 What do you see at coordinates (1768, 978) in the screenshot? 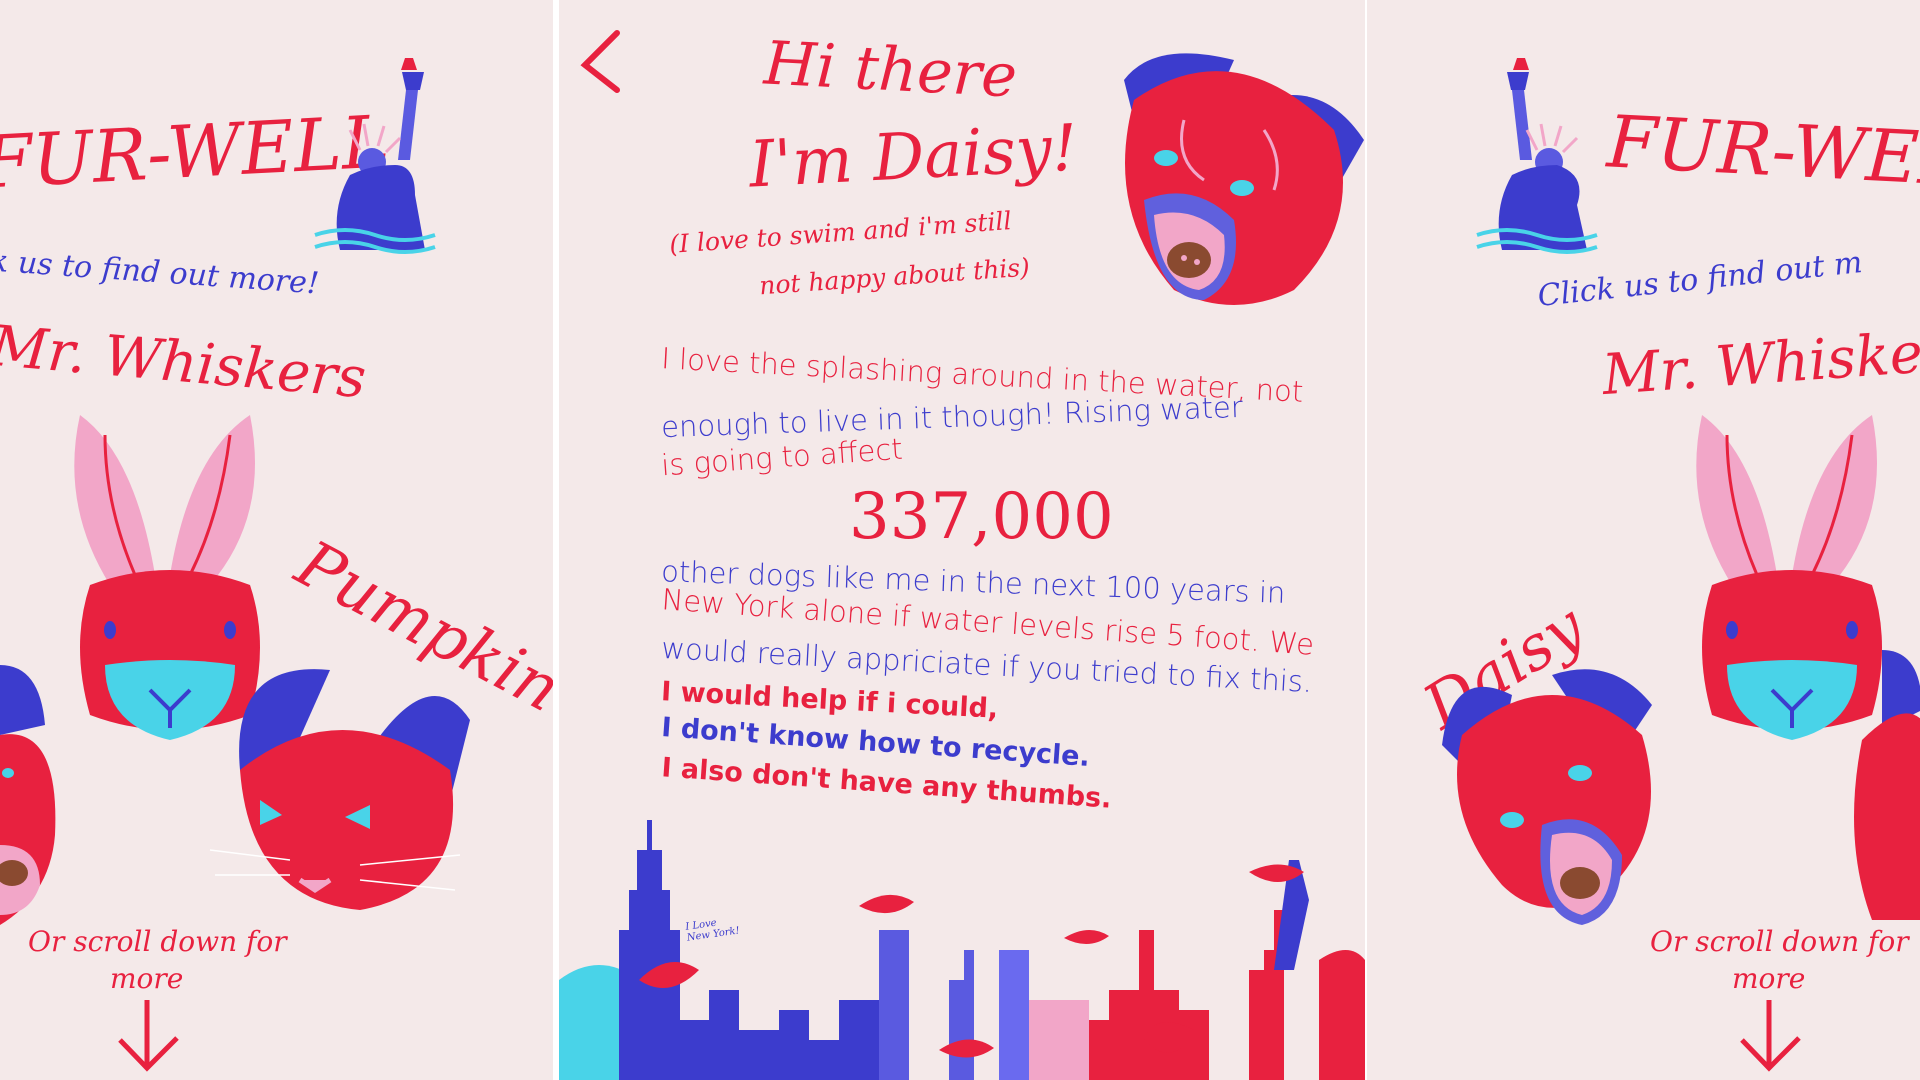
I see `right-scroll-line2: more` at bounding box center [1768, 978].